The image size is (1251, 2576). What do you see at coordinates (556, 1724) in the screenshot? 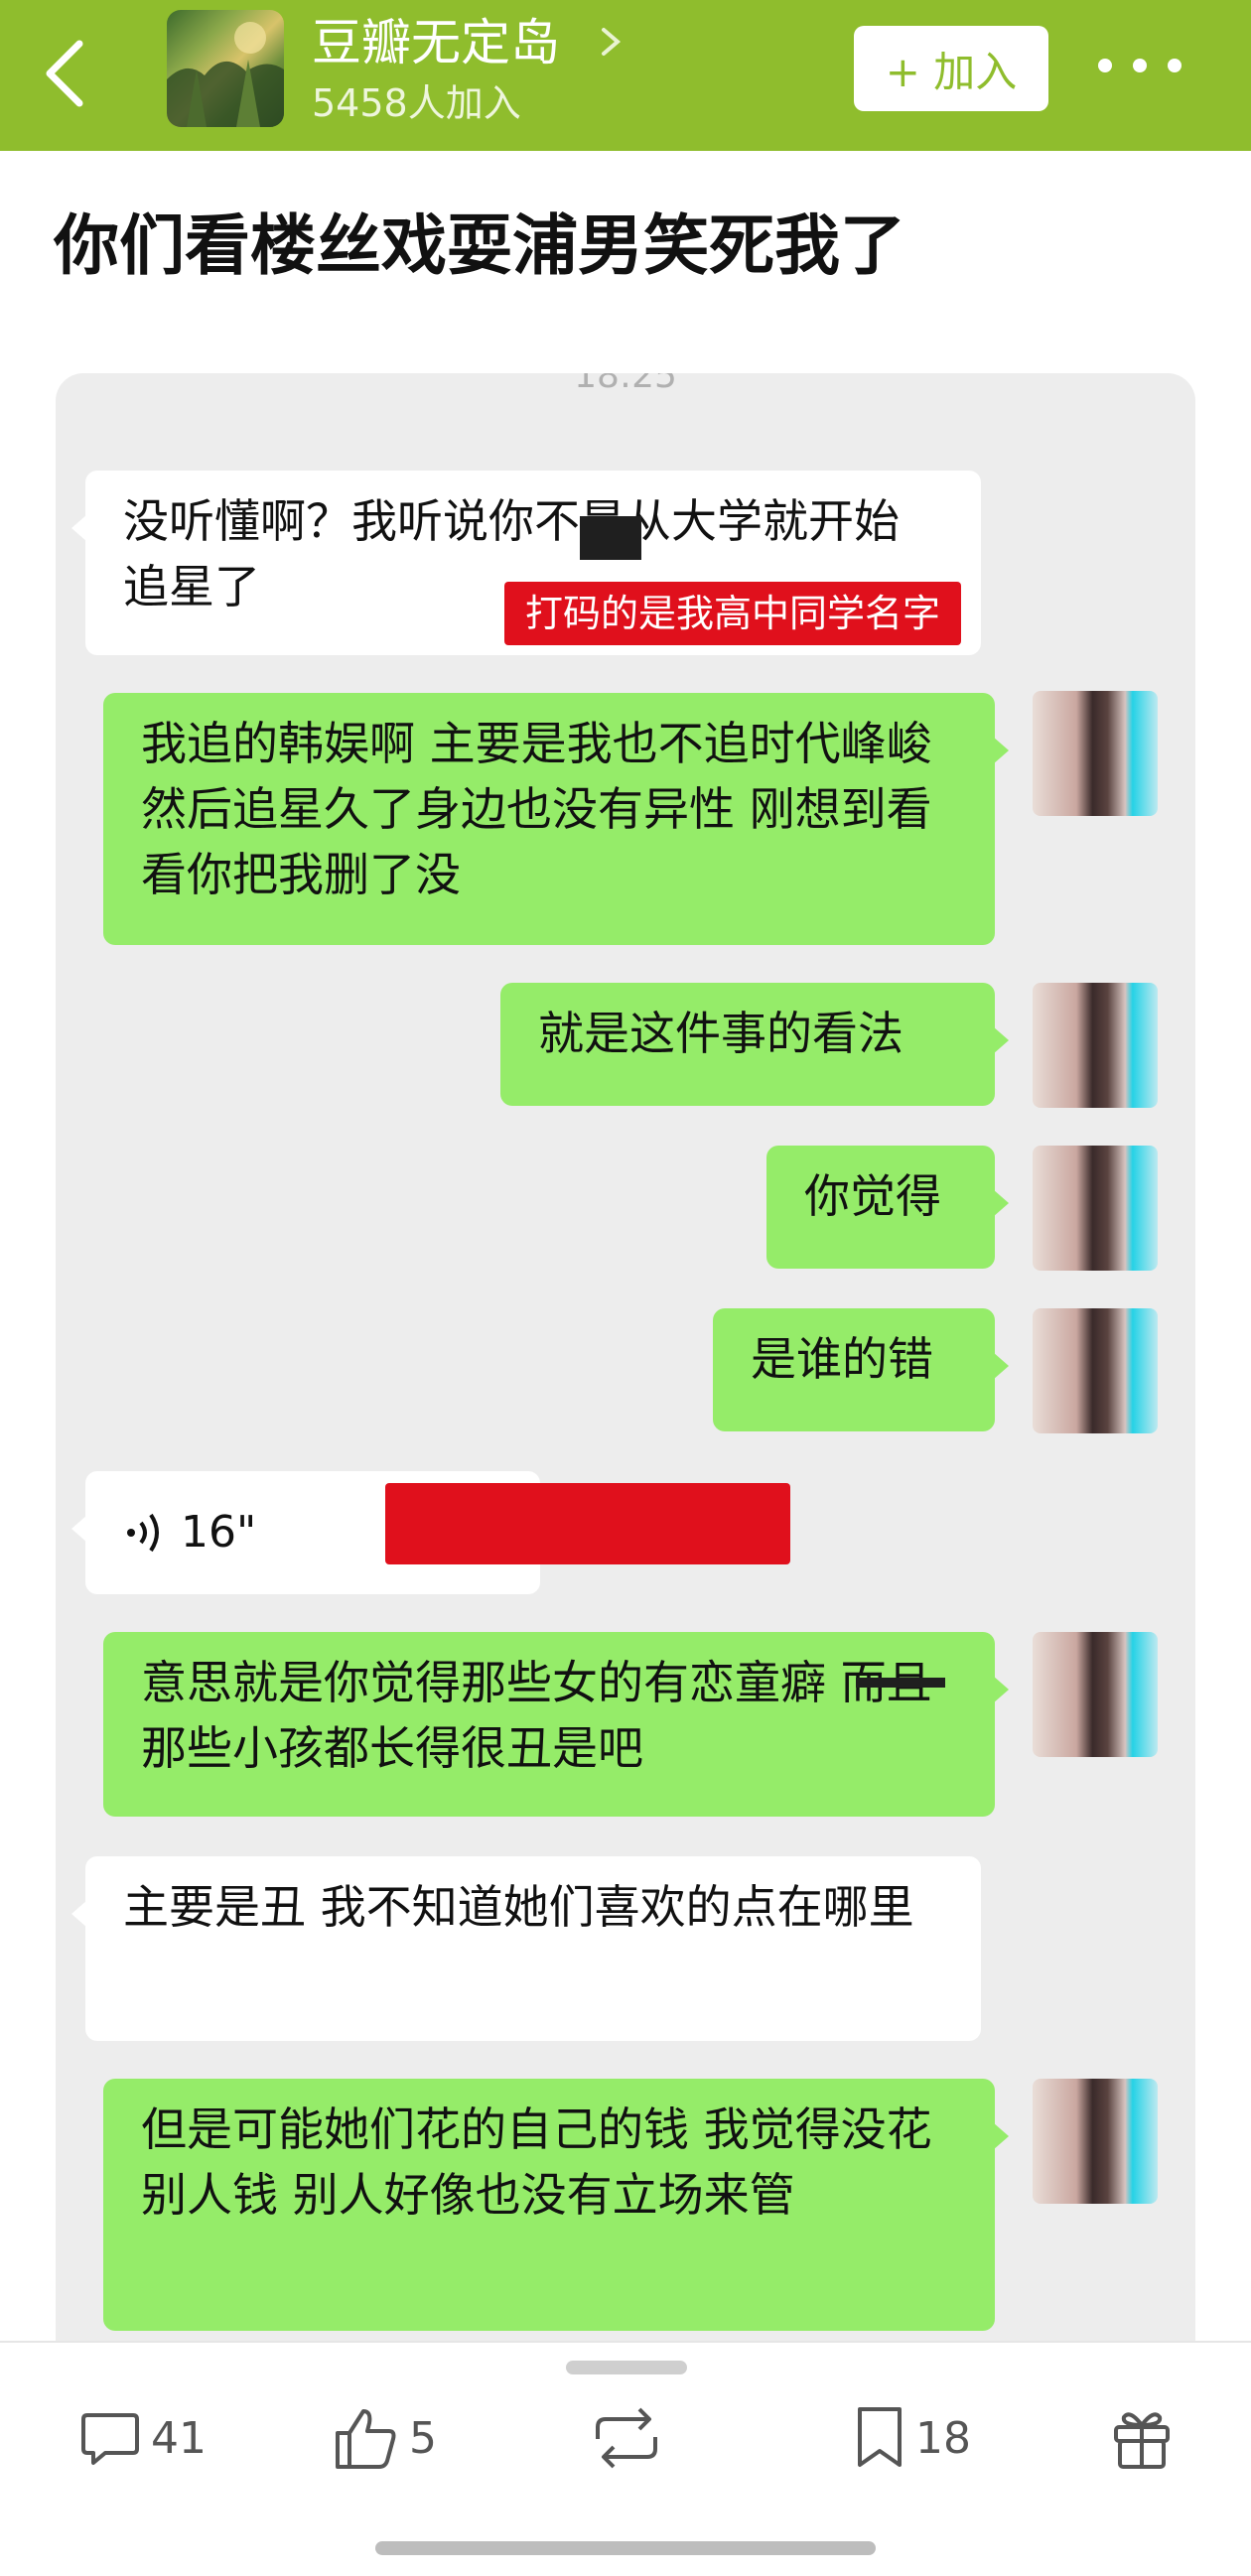
I see `chat-message-sent: 意思就是你觉得那些女的有恋童癖 而且那些小孩都长得很丑是吧` at bounding box center [556, 1724].